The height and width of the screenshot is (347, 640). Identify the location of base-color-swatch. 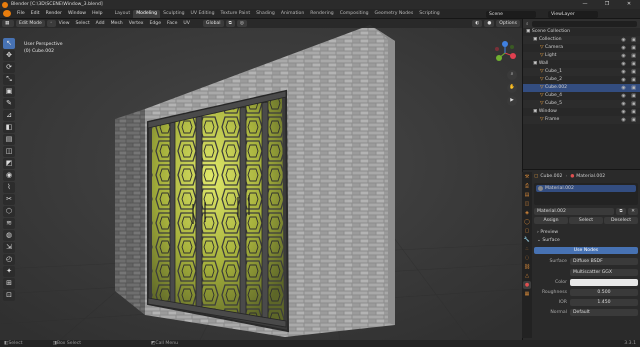
(604, 282).